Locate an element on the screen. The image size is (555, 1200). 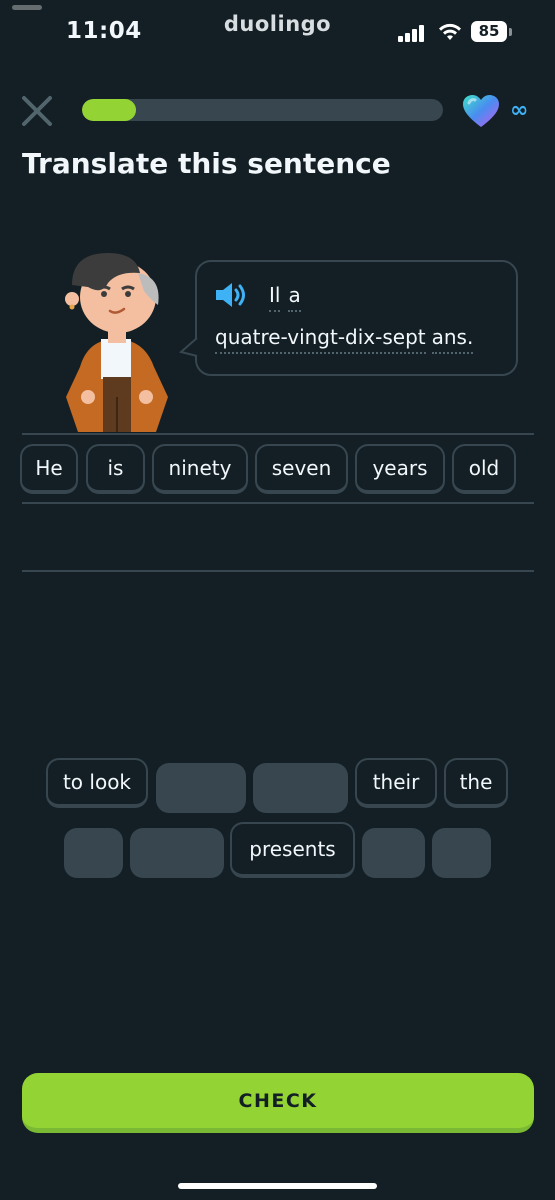
page-title: Translate this sentence is located at coordinates (206, 163).